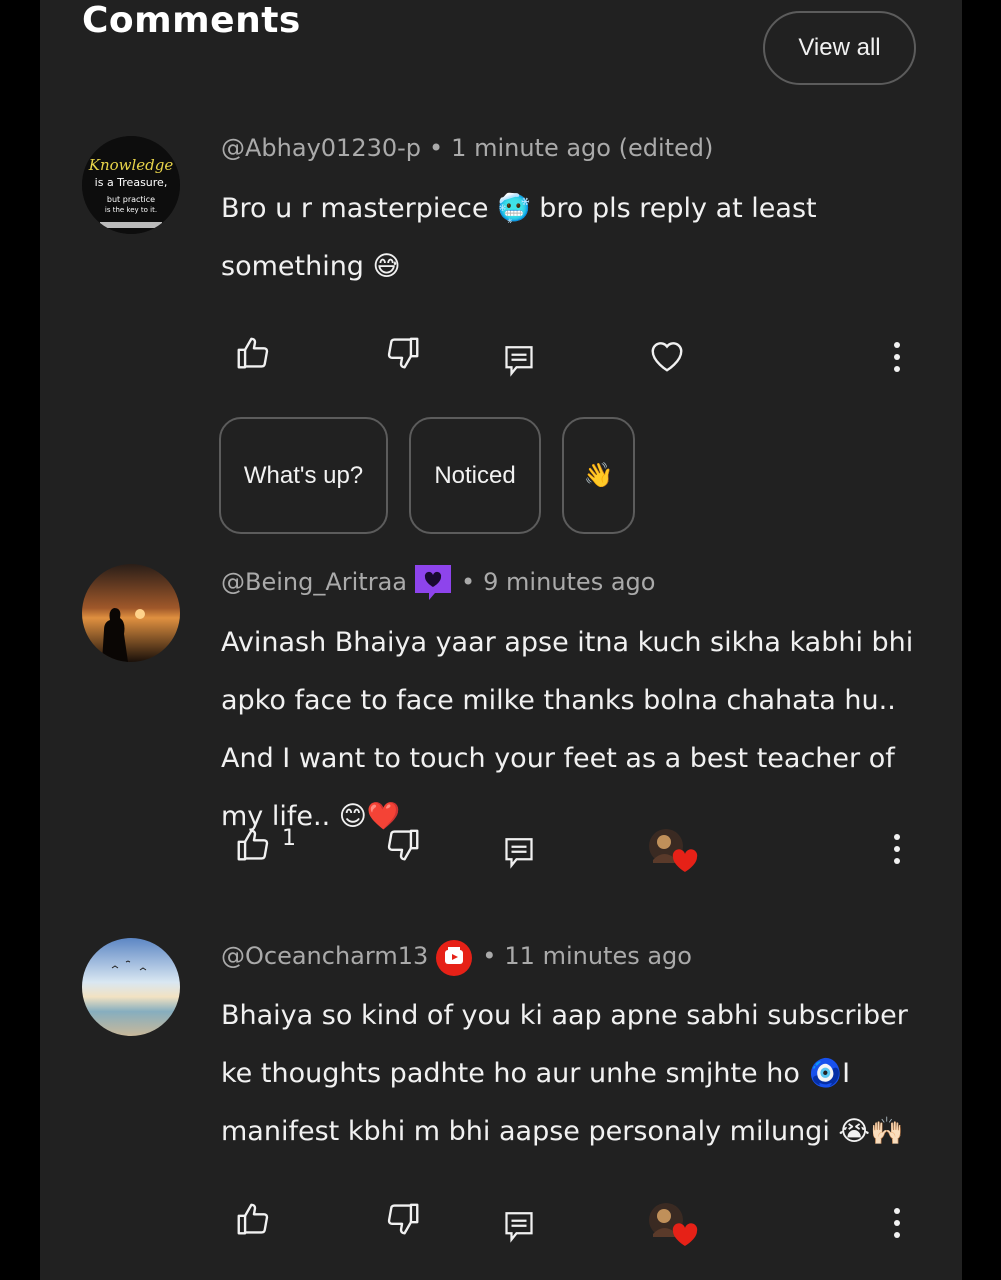  Describe the element at coordinates (839, 48) in the screenshot. I see `view-all-button: View all` at that location.